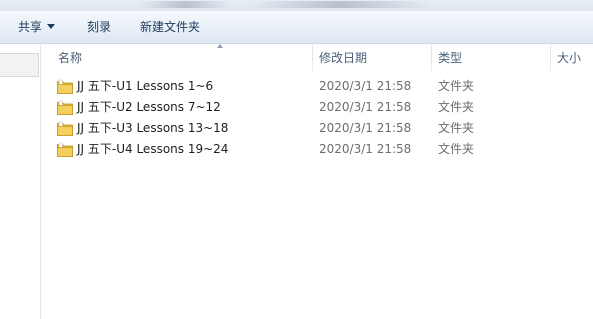 The image size is (593, 319). Describe the element at coordinates (296, 27) in the screenshot. I see `command-toolbar: 共享 刻录 新建文件夹` at that location.